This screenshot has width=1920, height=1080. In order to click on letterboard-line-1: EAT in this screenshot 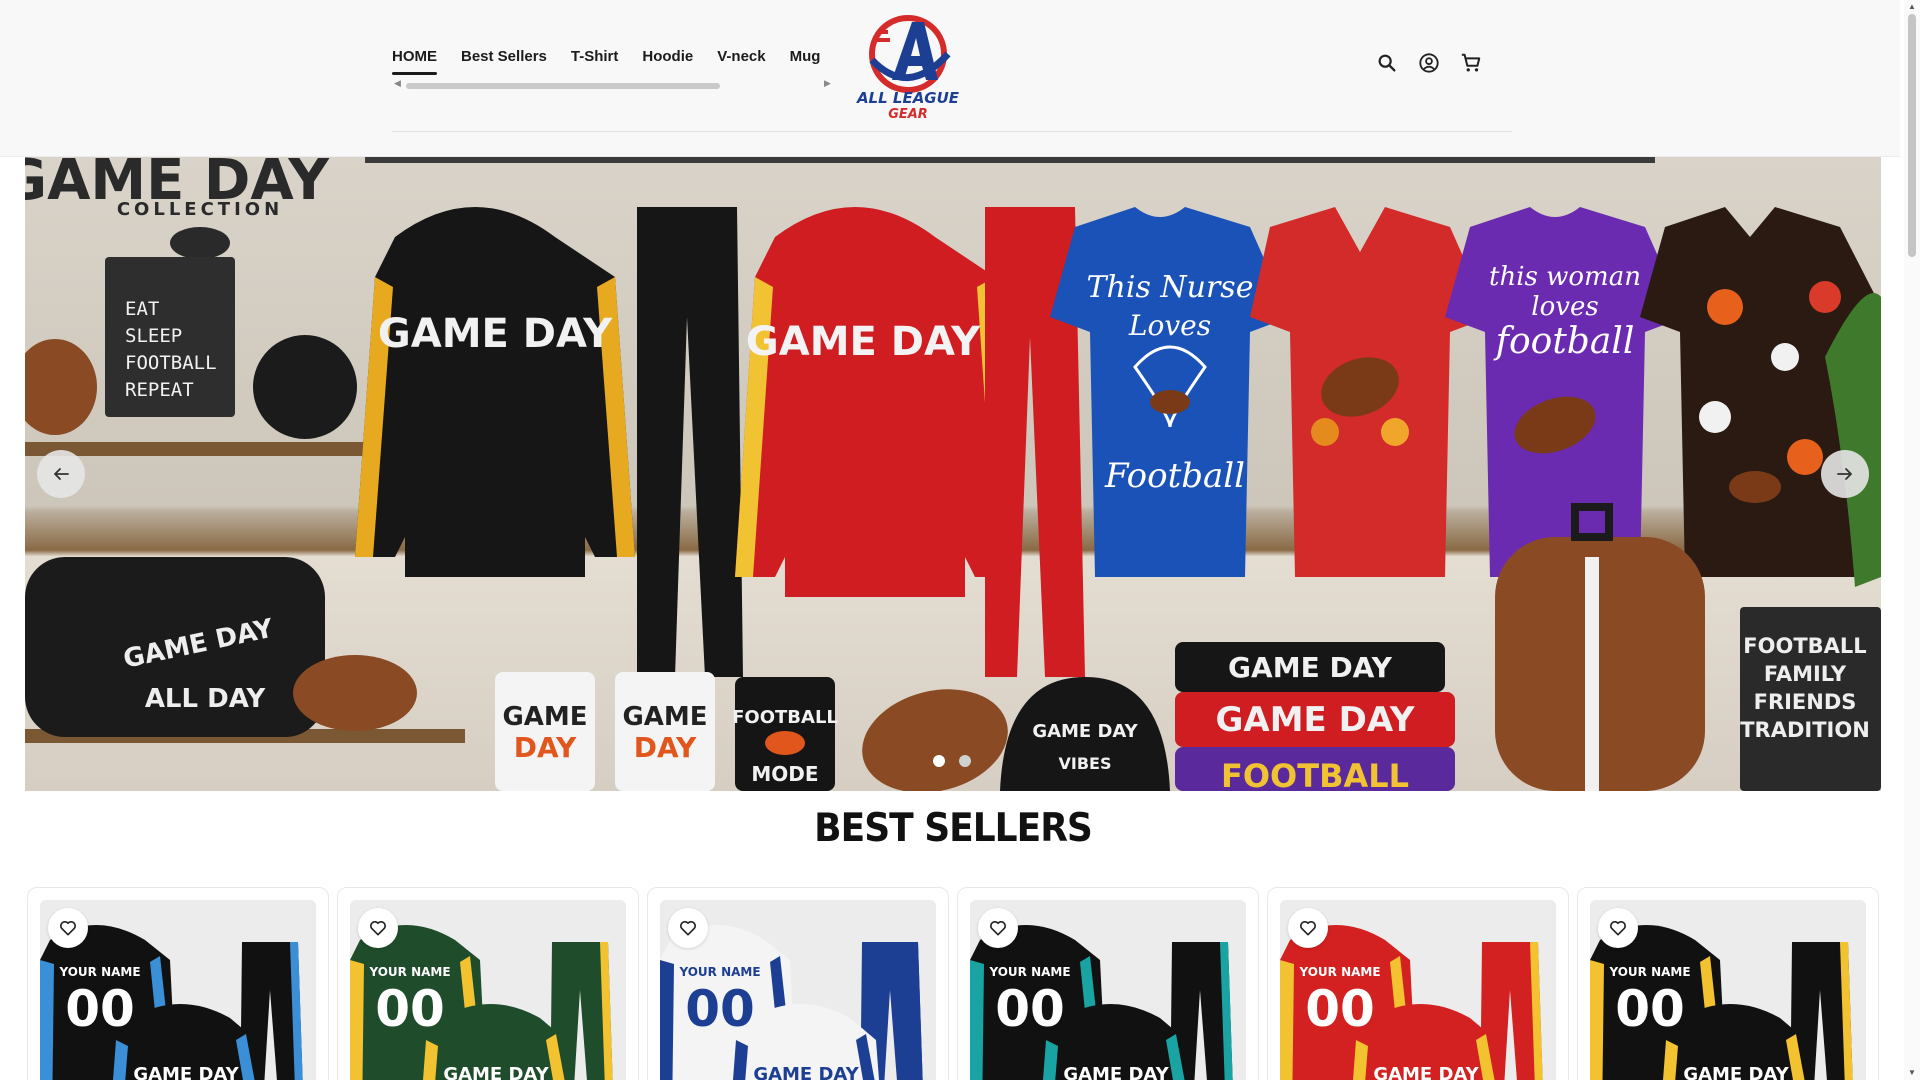, I will do `click(142, 309)`.